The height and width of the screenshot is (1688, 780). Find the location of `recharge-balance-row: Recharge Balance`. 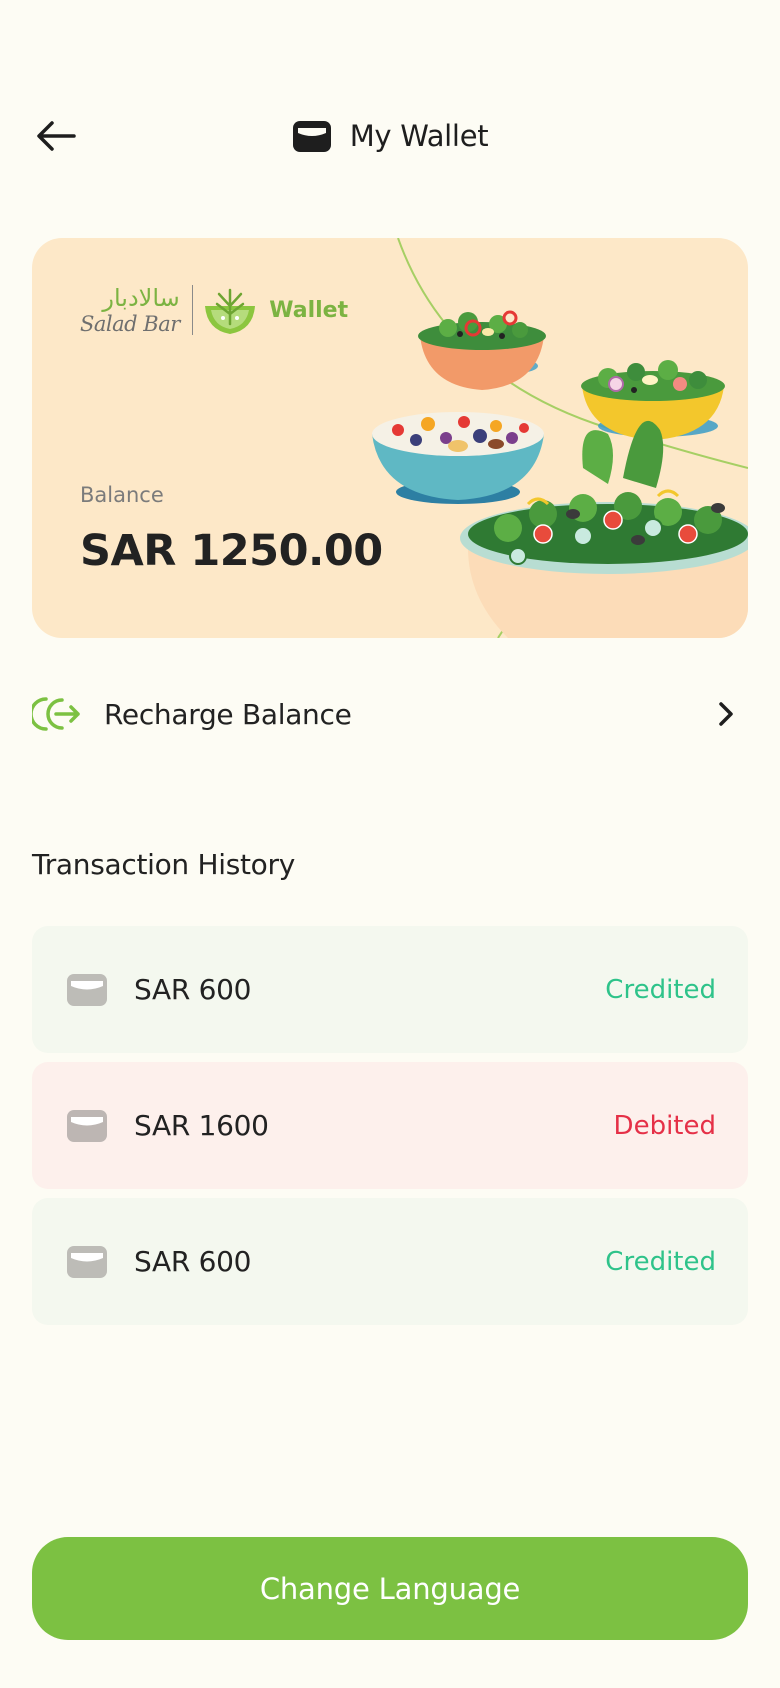

recharge-balance-row: Recharge Balance is located at coordinates (390, 714).